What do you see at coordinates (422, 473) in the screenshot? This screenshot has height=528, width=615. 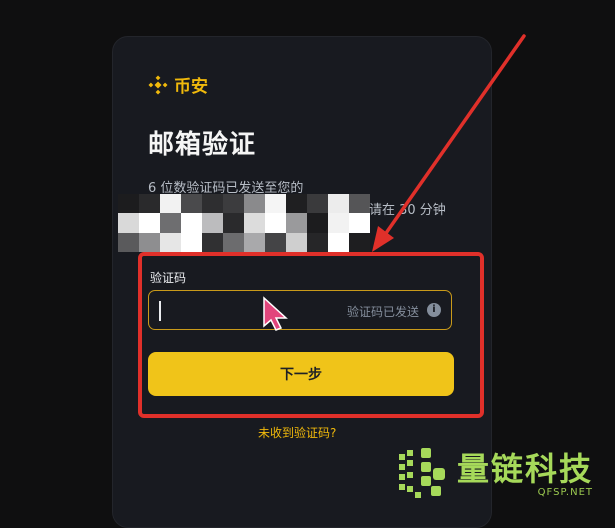 I see `watermark-logo-icon` at bounding box center [422, 473].